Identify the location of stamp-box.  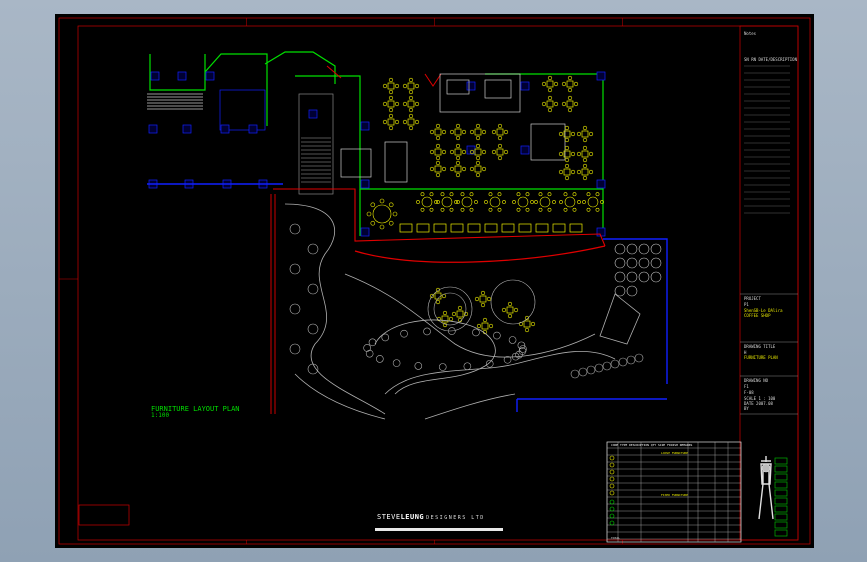
(104, 515).